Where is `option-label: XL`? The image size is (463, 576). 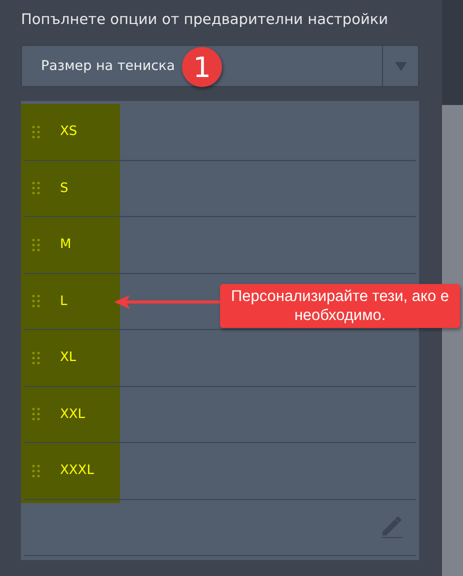 option-label: XL is located at coordinates (68, 358).